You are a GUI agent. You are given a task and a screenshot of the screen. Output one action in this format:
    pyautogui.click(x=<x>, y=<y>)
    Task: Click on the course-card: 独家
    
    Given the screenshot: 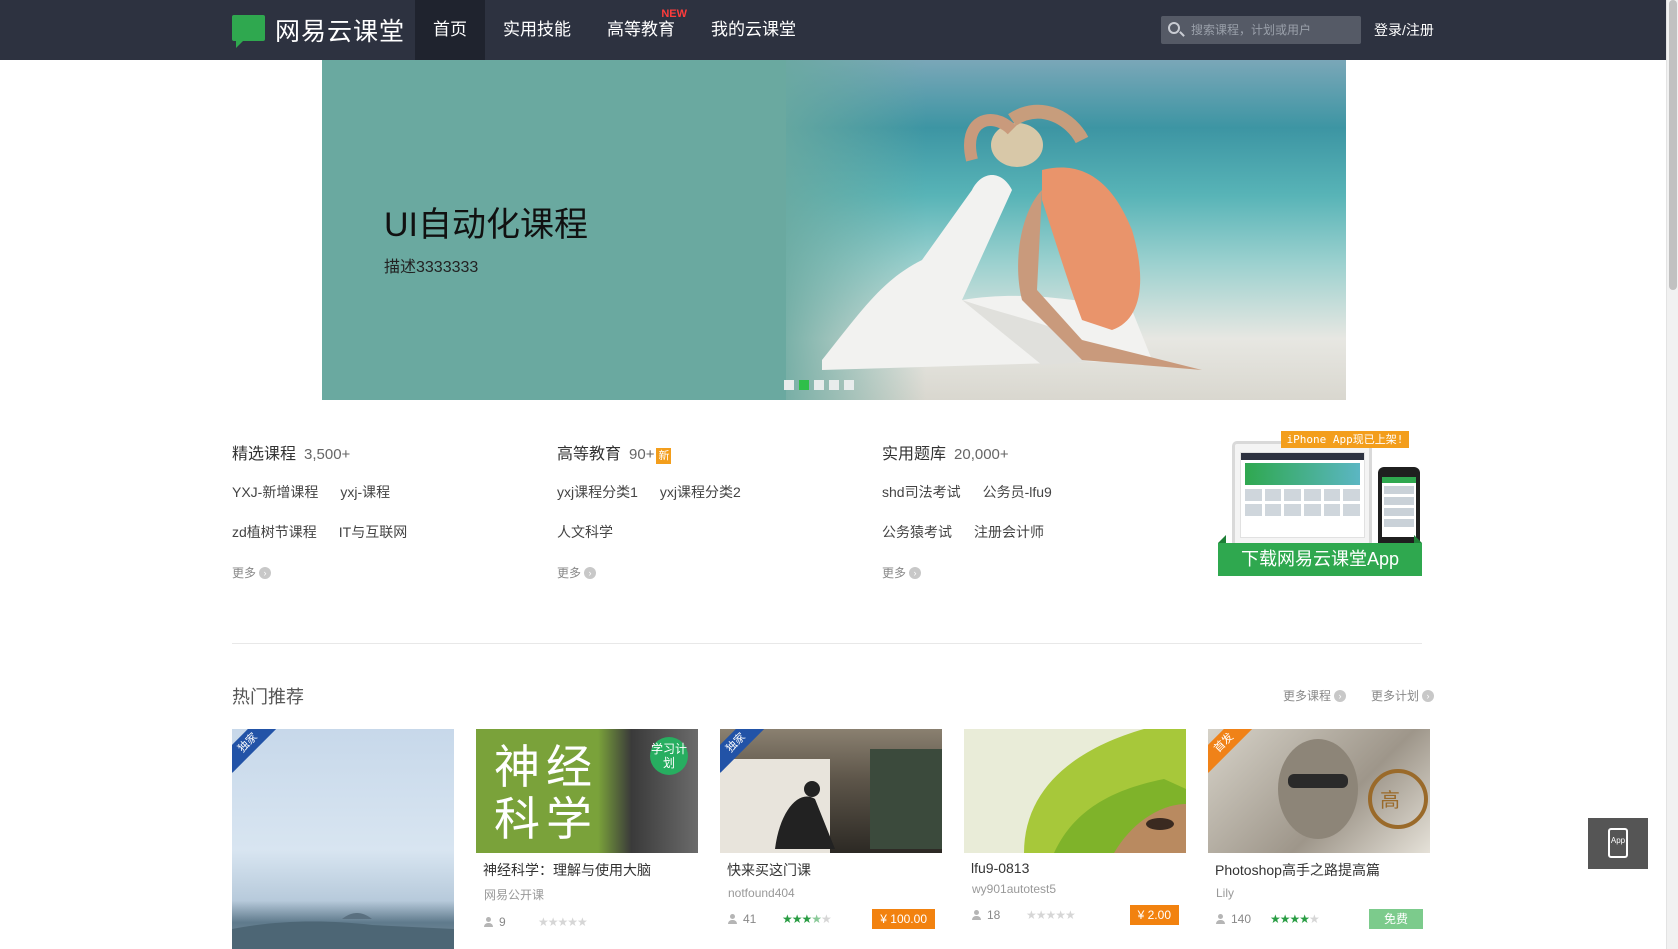 What is the action you would take?
    pyautogui.click(x=343, y=839)
    